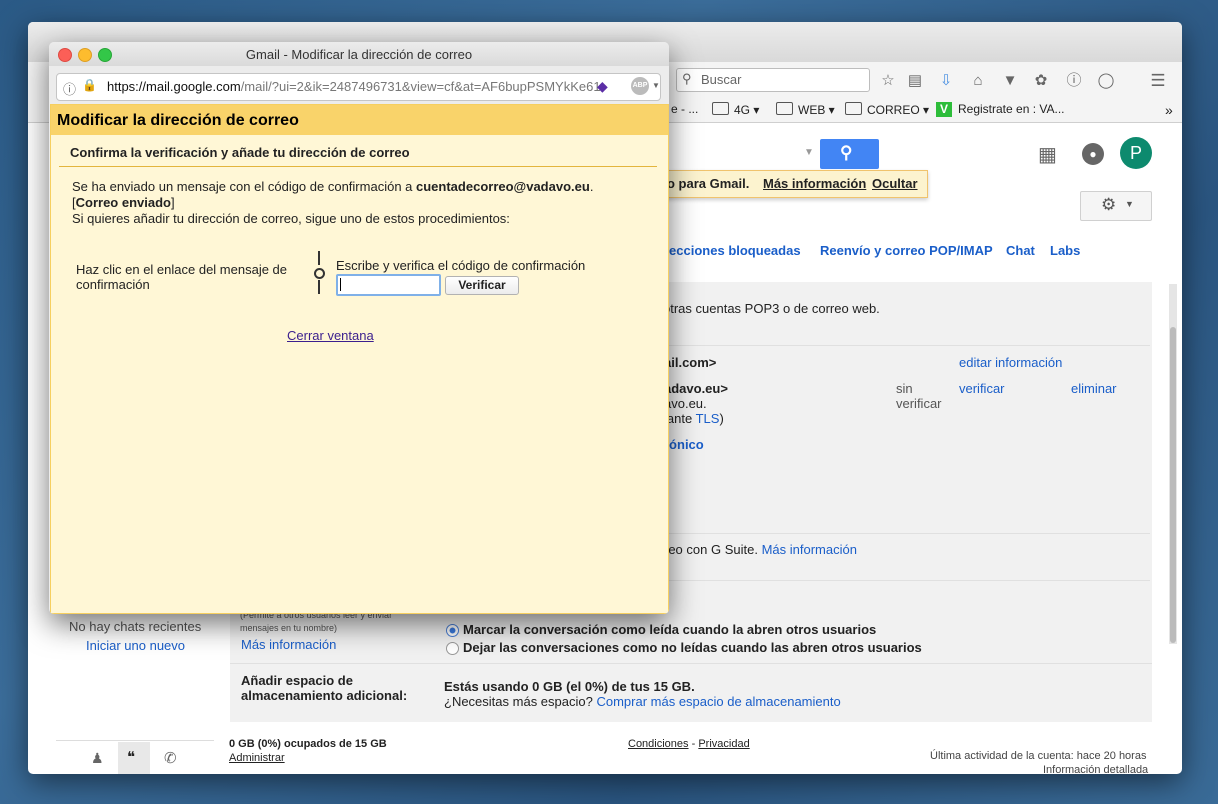  Describe the element at coordinates (708, 418) in the screenshot. I see `tls-link: TLS` at that location.